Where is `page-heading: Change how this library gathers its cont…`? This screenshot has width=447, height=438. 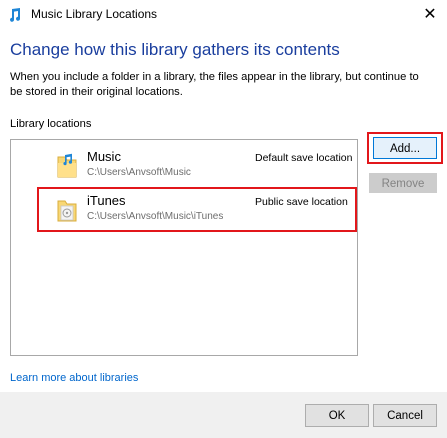 page-heading: Change how this library gathers its cont… is located at coordinates (175, 49).